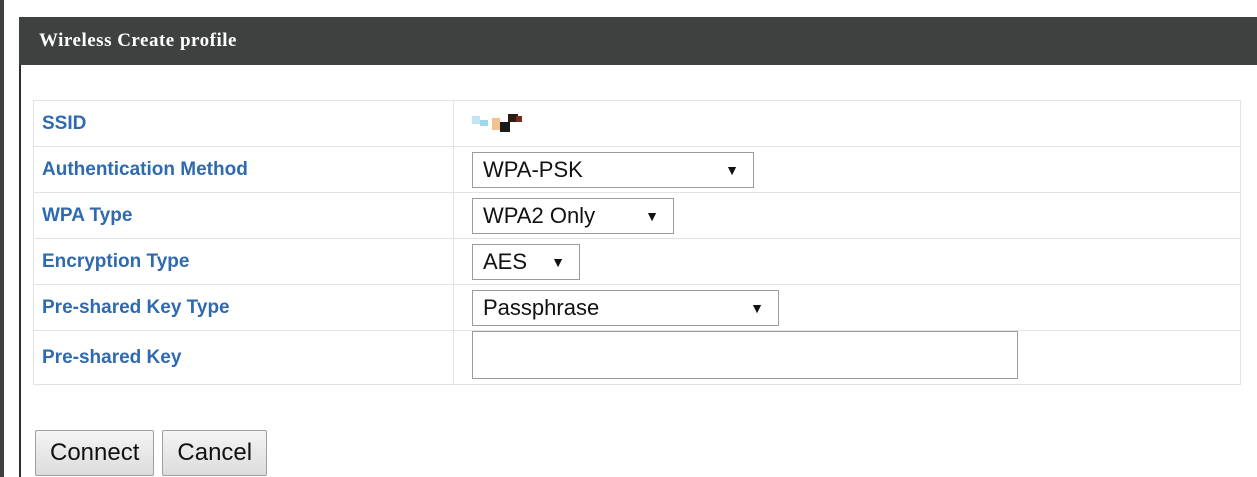 The height and width of the screenshot is (477, 1257). What do you see at coordinates (2, 238) in the screenshot?
I see `window-left-edge` at bounding box center [2, 238].